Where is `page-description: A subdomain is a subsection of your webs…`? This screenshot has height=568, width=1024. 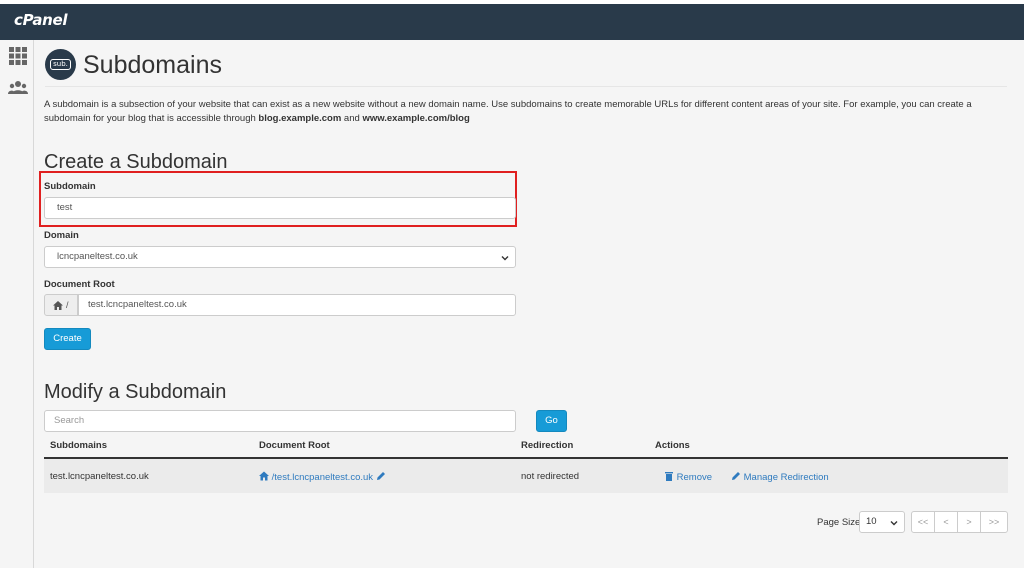
page-description: A subdomain is a subsection of your webs… is located at coordinates (524, 112).